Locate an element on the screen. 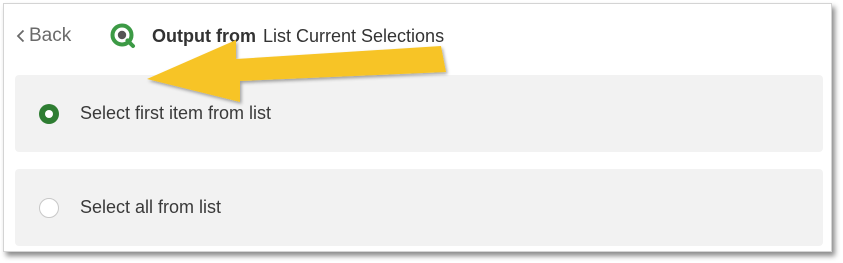  option-label: Select all from list is located at coordinates (151, 207).